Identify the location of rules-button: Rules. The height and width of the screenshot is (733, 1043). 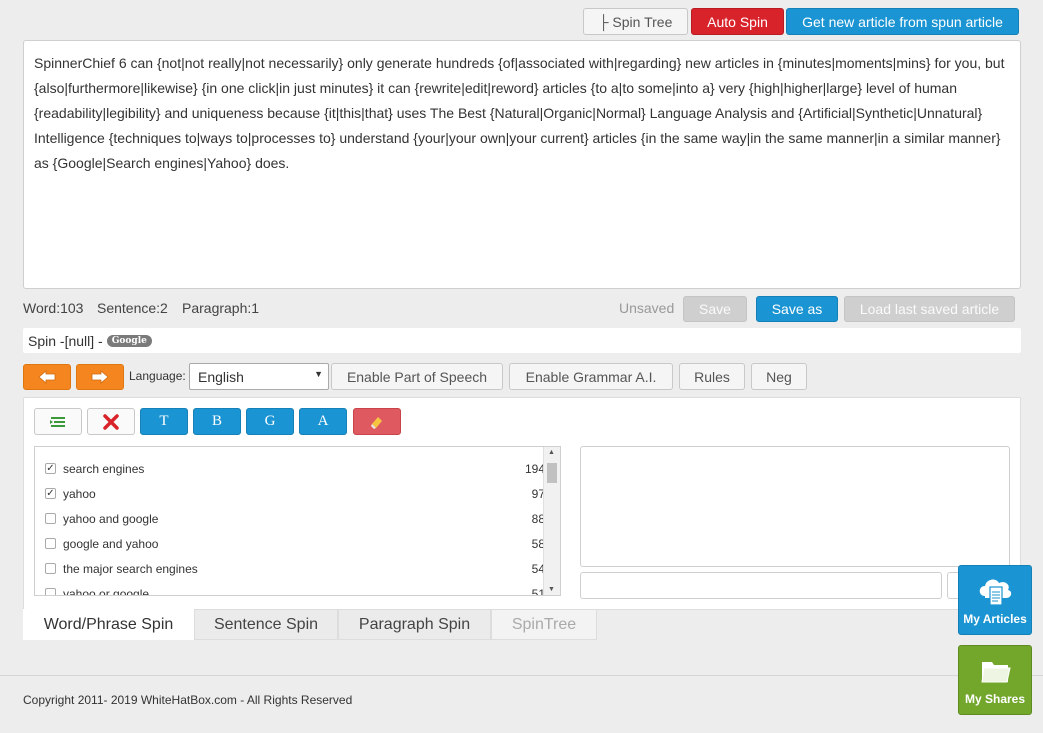
(712, 376).